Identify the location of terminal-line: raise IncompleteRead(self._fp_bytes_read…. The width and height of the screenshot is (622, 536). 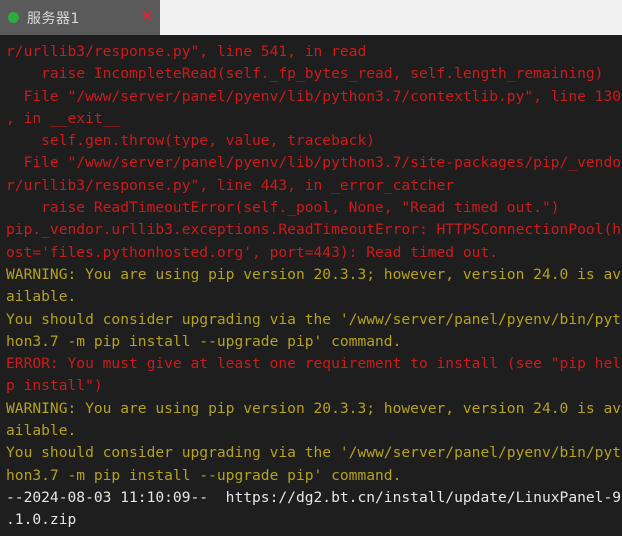
(305, 74).